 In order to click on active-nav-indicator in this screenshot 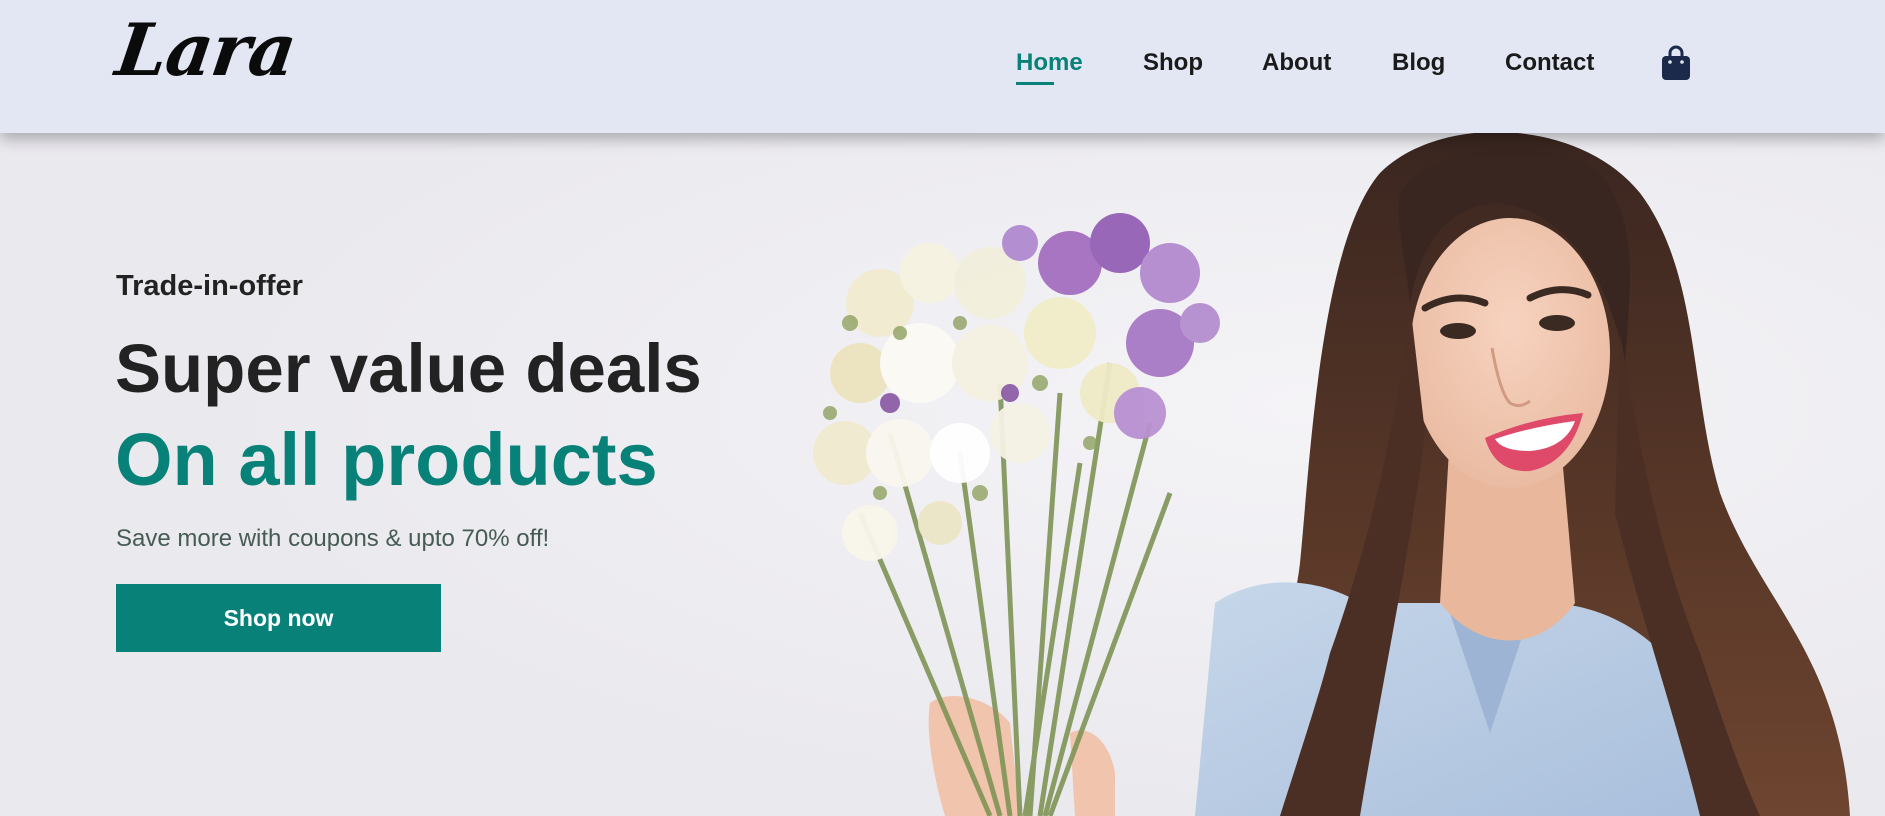, I will do `click(1035, 83)`.